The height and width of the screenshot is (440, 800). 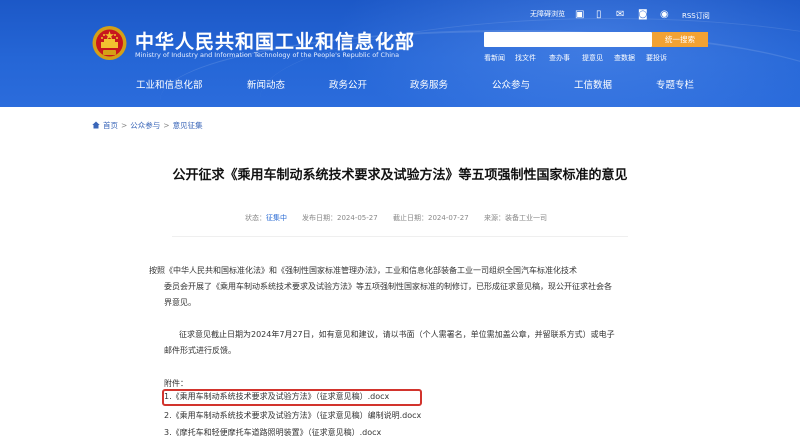 I want to click on top-links: 无障碍浏览, so click(x=400, y=16).